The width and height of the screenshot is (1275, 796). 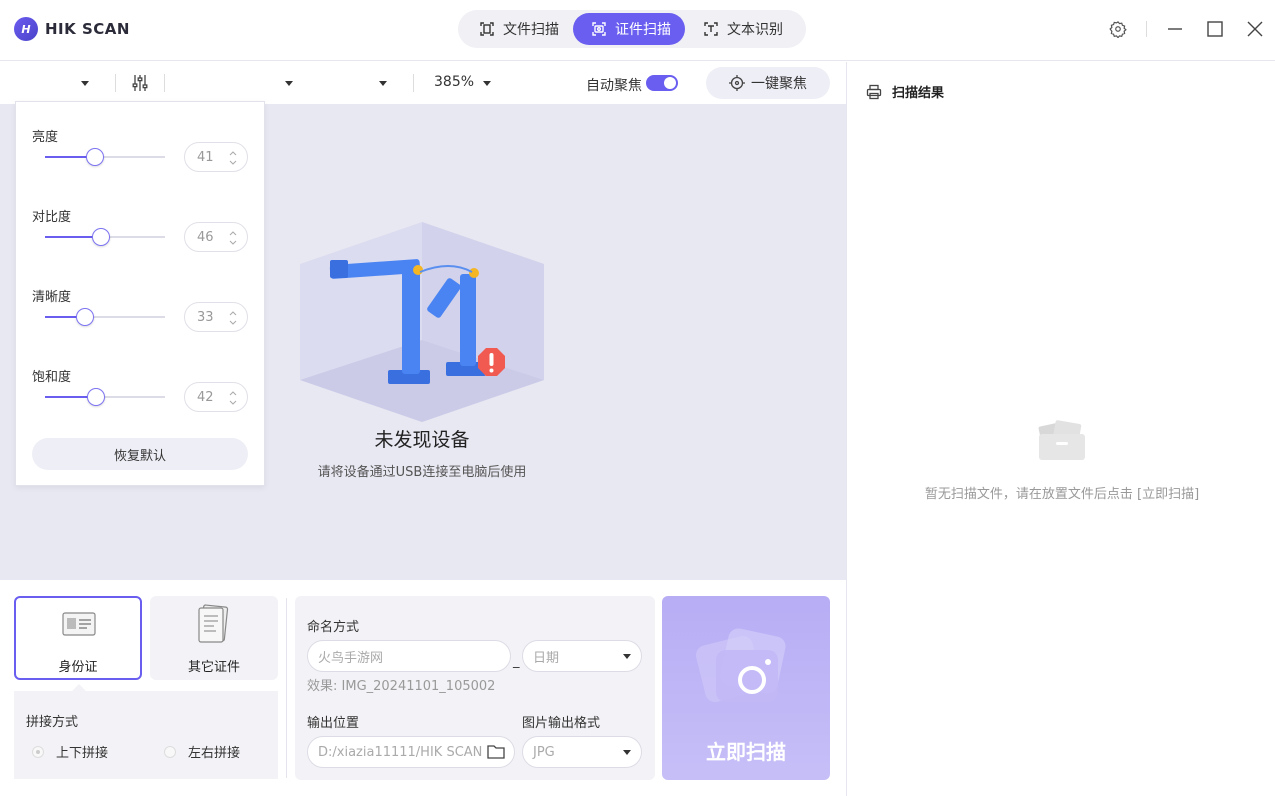 What do you see at coordinates (737, 83) in the screenshot?
I see `crosshair-icon` at bounding box center [737, 83].